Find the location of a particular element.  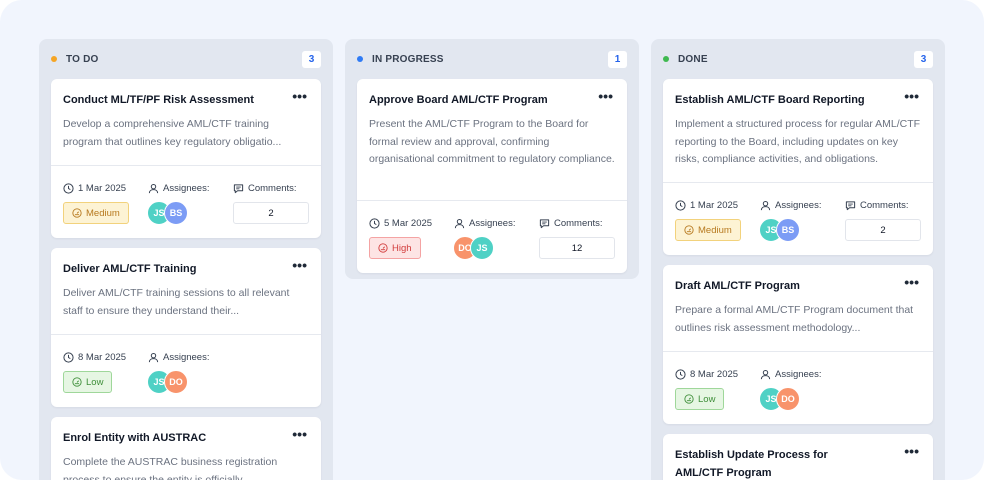

due-date: 1 Mar 2025 is located at coordinates (706, 205).